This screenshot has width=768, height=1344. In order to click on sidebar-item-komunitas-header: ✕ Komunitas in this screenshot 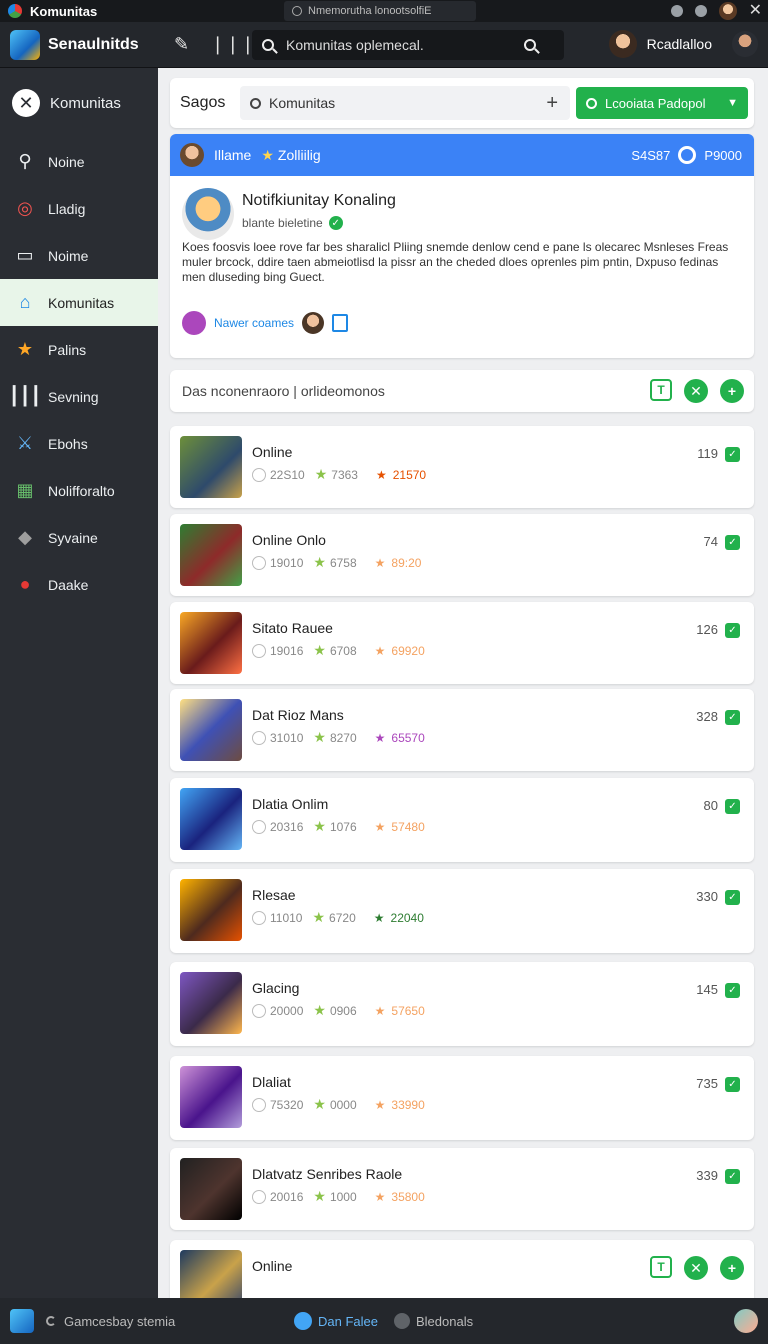, I will do `click(79, 103)`.